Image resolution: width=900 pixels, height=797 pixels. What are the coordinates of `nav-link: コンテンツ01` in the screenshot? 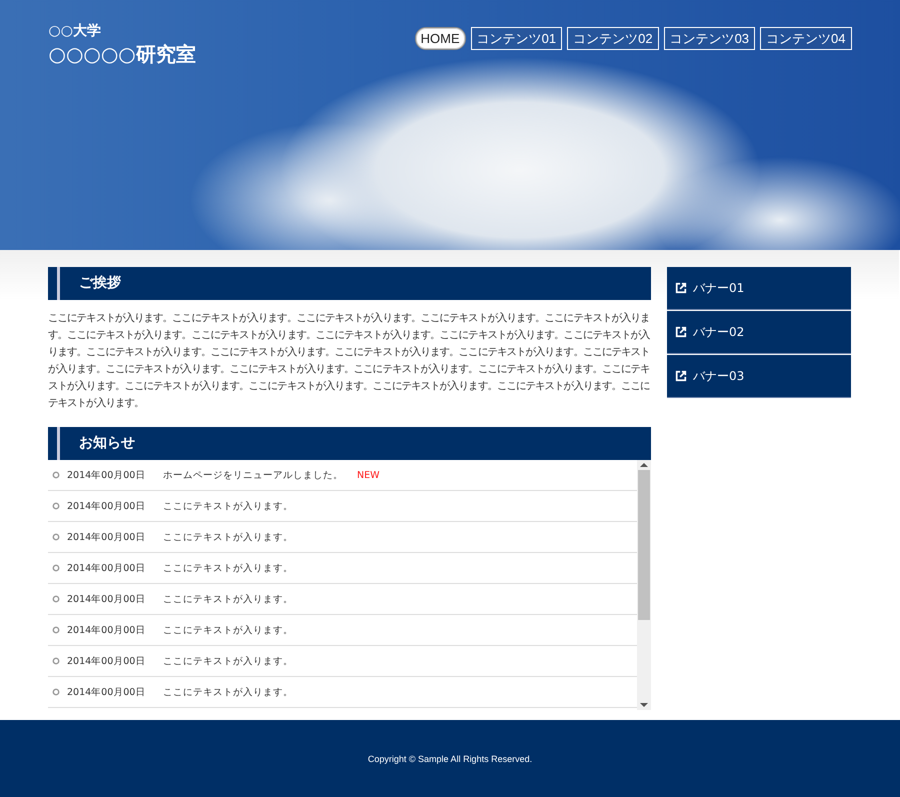 It's located at (516, 38).